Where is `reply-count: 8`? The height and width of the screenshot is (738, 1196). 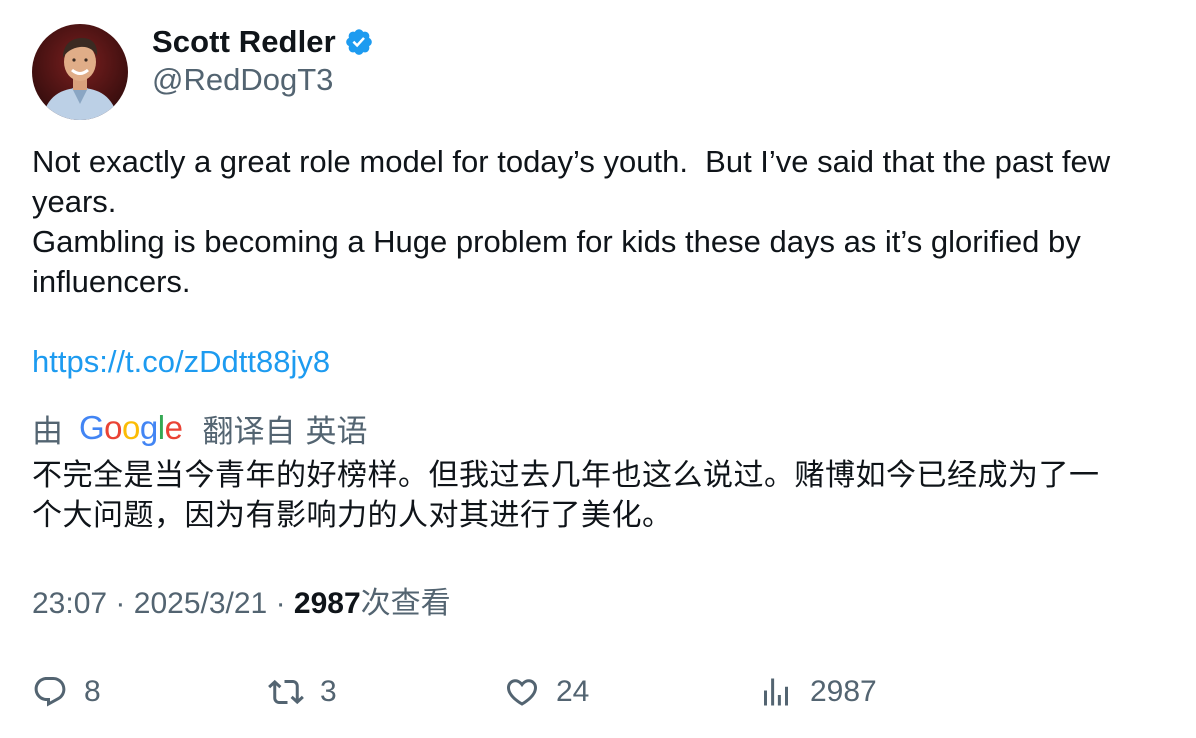
reply-count: 8 is located at coordinates (92, 691).